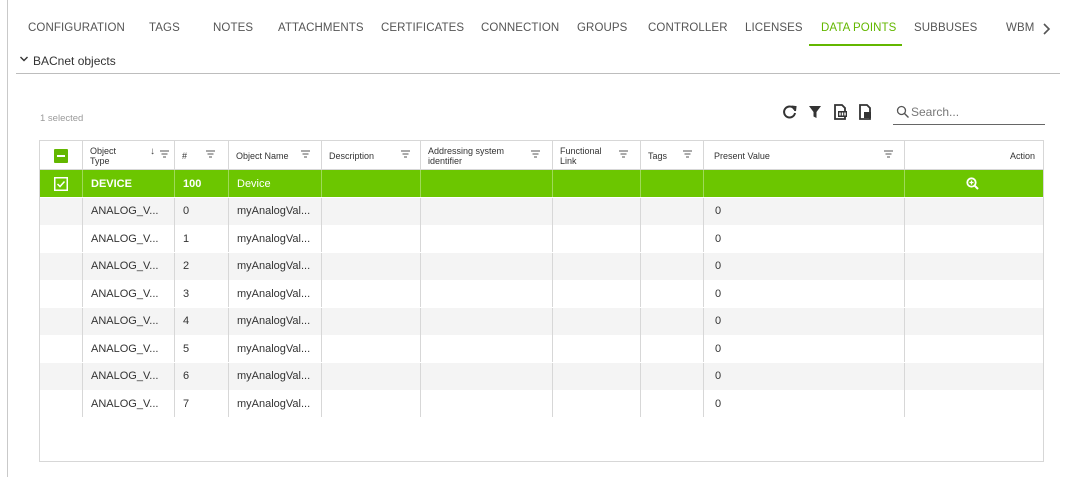 The image size is (1068, 477). I want to click on tab-groups: GROUPS, so click(602, 28).